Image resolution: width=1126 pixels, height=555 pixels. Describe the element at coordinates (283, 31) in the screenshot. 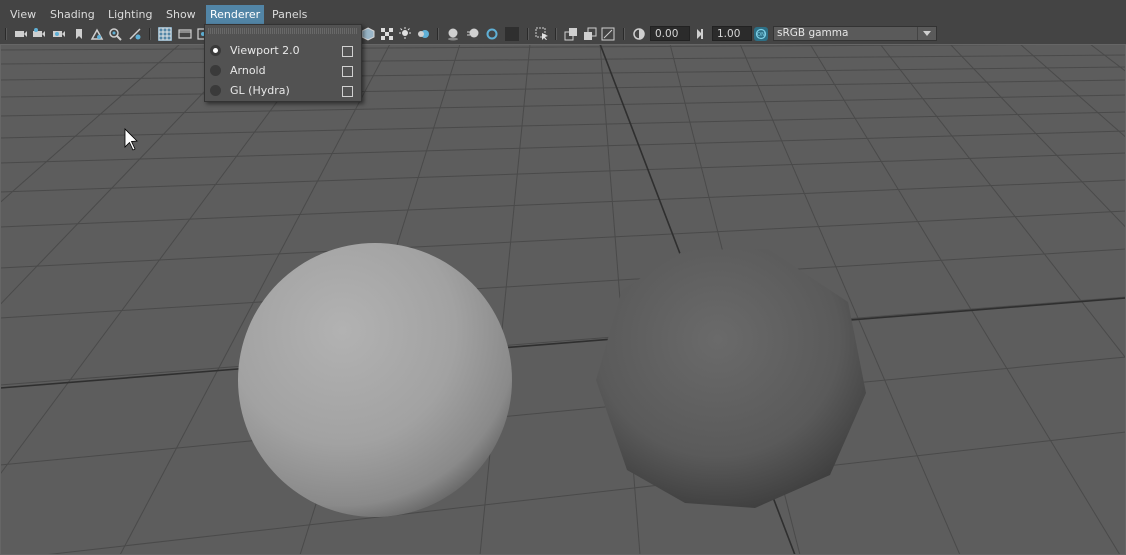

I see `menu-tearoff-handle` at that location.